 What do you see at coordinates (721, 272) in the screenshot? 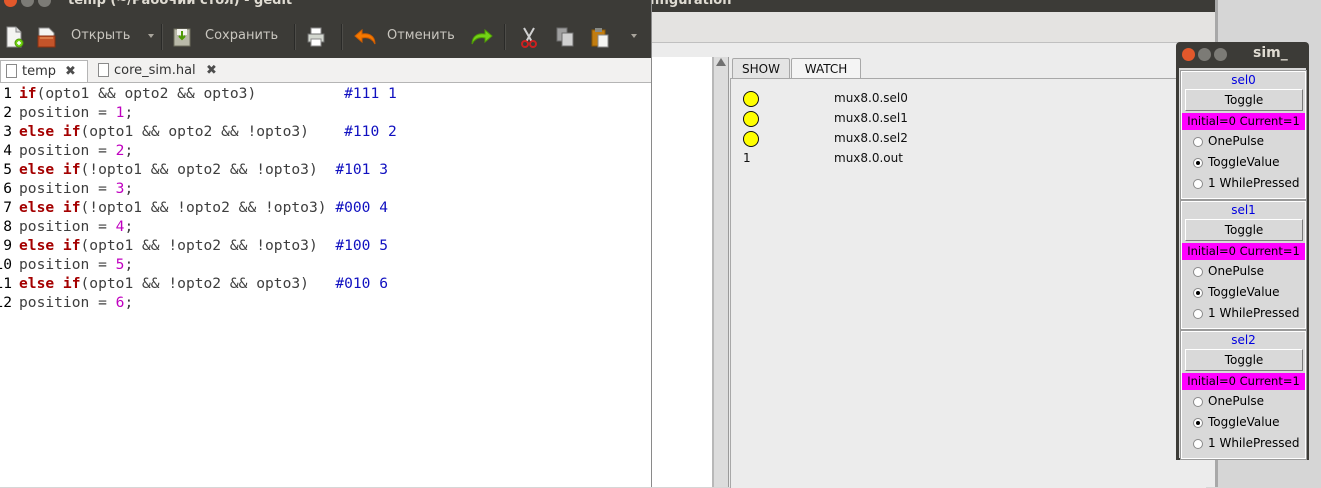
I see `hal-tree-scrollbar` at bounding box center [721, 272].